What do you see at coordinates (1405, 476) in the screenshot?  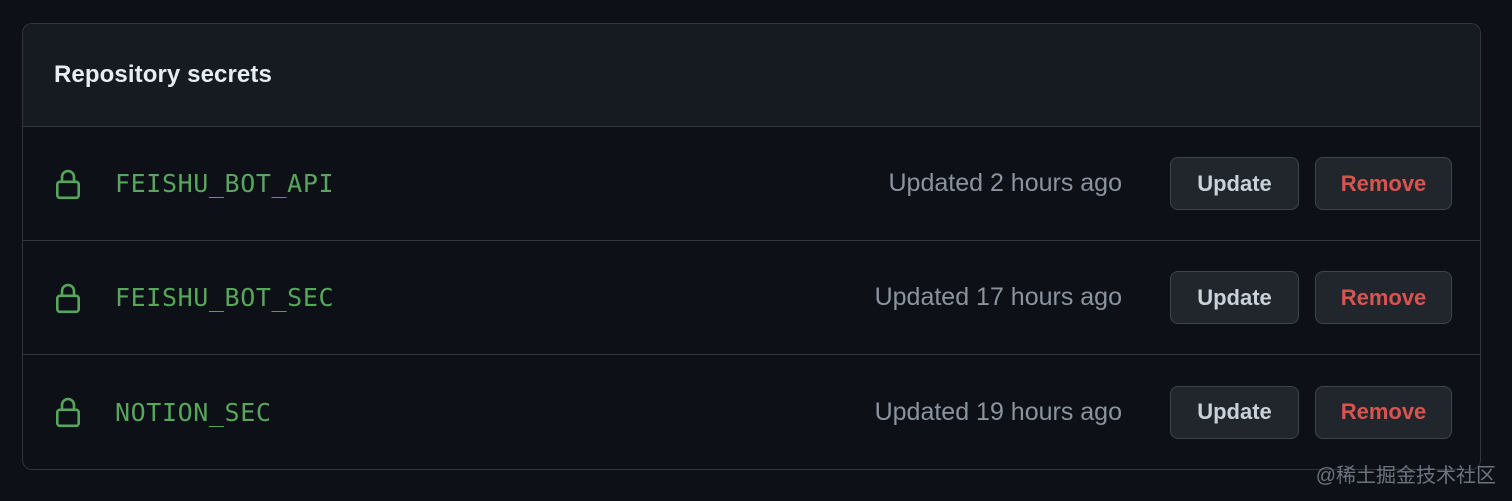 I see `watermark: @稀土掘金技术社区` at bounding box center [1405, 476].